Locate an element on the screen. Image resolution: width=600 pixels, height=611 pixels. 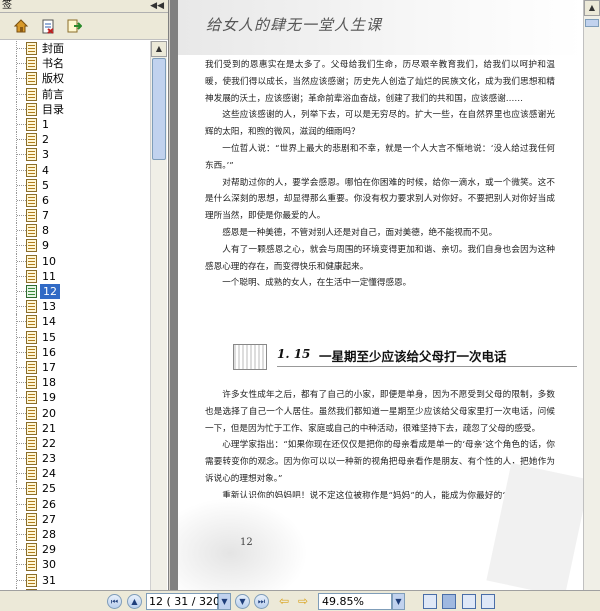
bookmark-label: 封面 is located at coordinates (53, 48).